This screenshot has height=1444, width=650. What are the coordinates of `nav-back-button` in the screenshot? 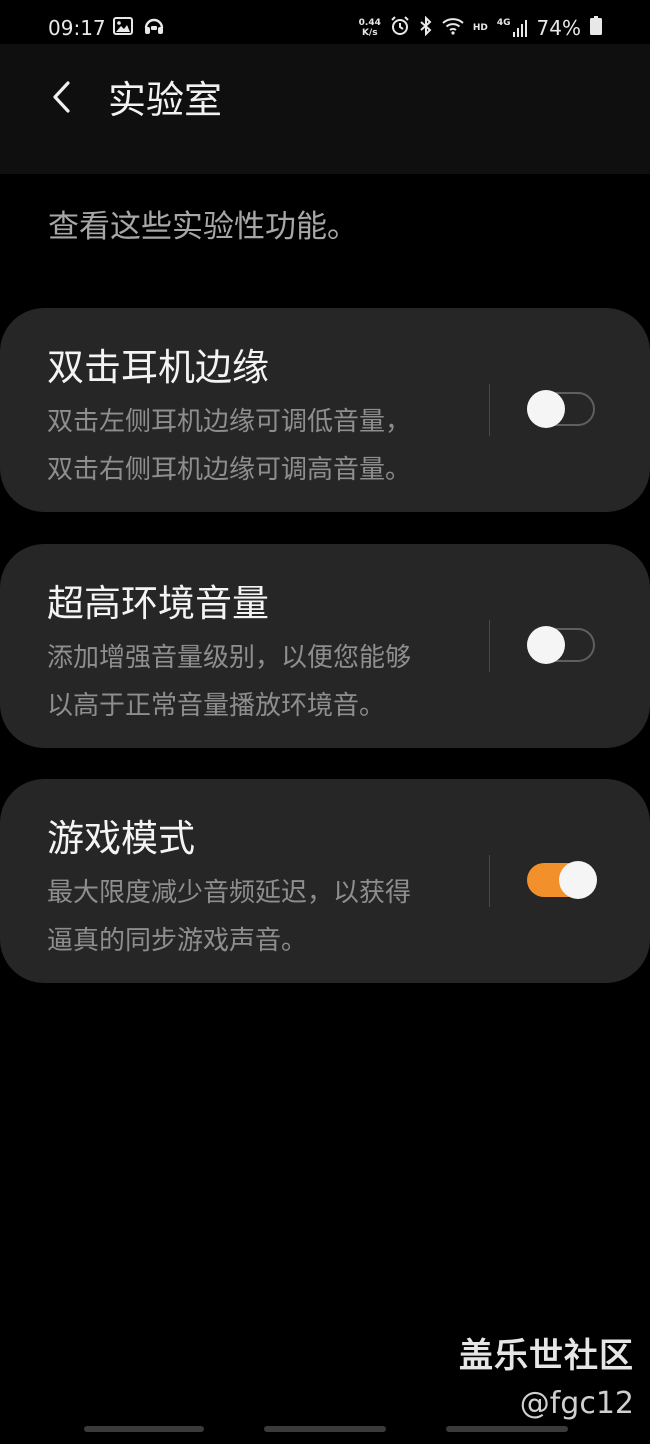 It's located at (507, 1429).